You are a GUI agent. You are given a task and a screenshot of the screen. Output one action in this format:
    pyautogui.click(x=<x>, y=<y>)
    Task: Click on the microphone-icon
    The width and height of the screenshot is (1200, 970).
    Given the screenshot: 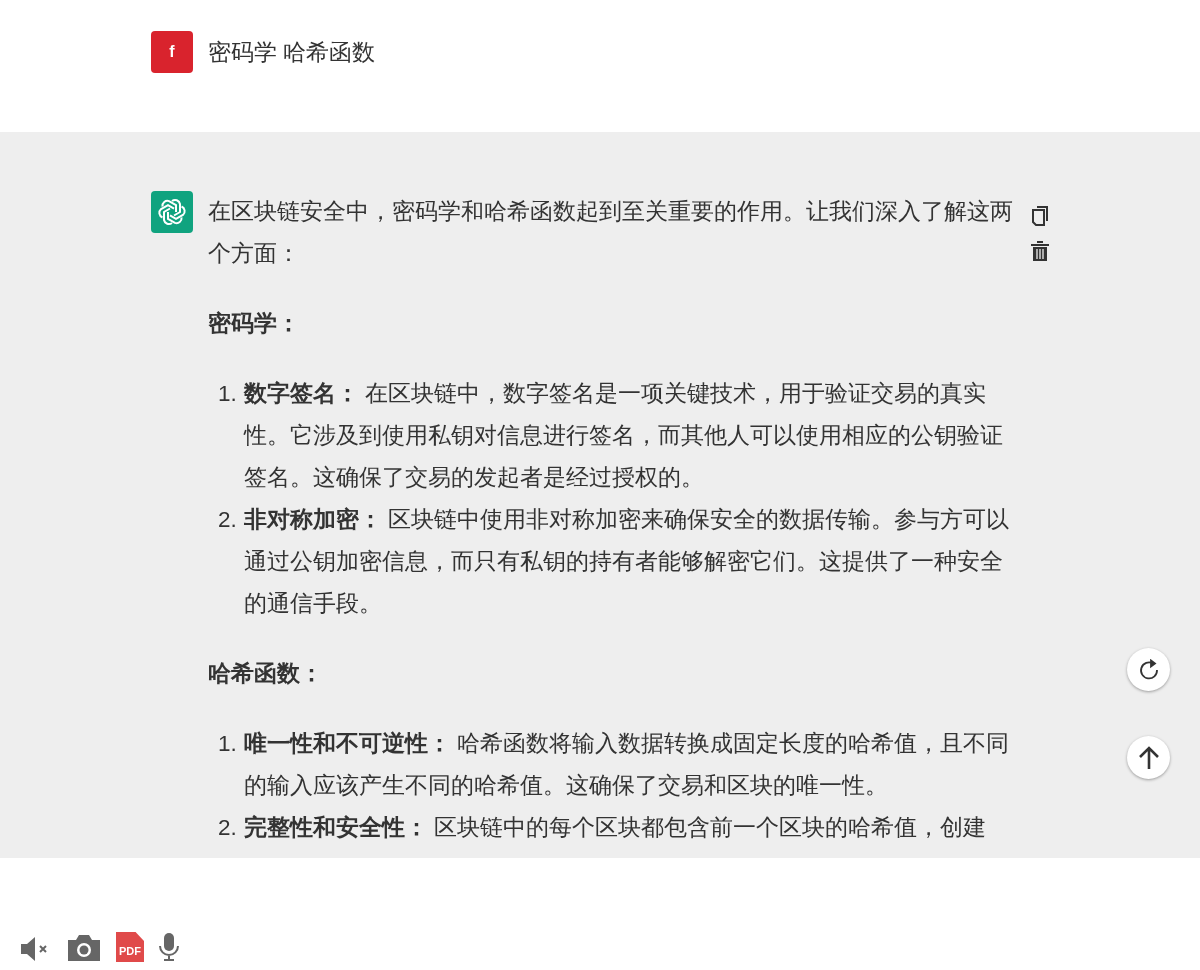 What is the action you would take?
    pyautogui.click(x=169, y=947)
    